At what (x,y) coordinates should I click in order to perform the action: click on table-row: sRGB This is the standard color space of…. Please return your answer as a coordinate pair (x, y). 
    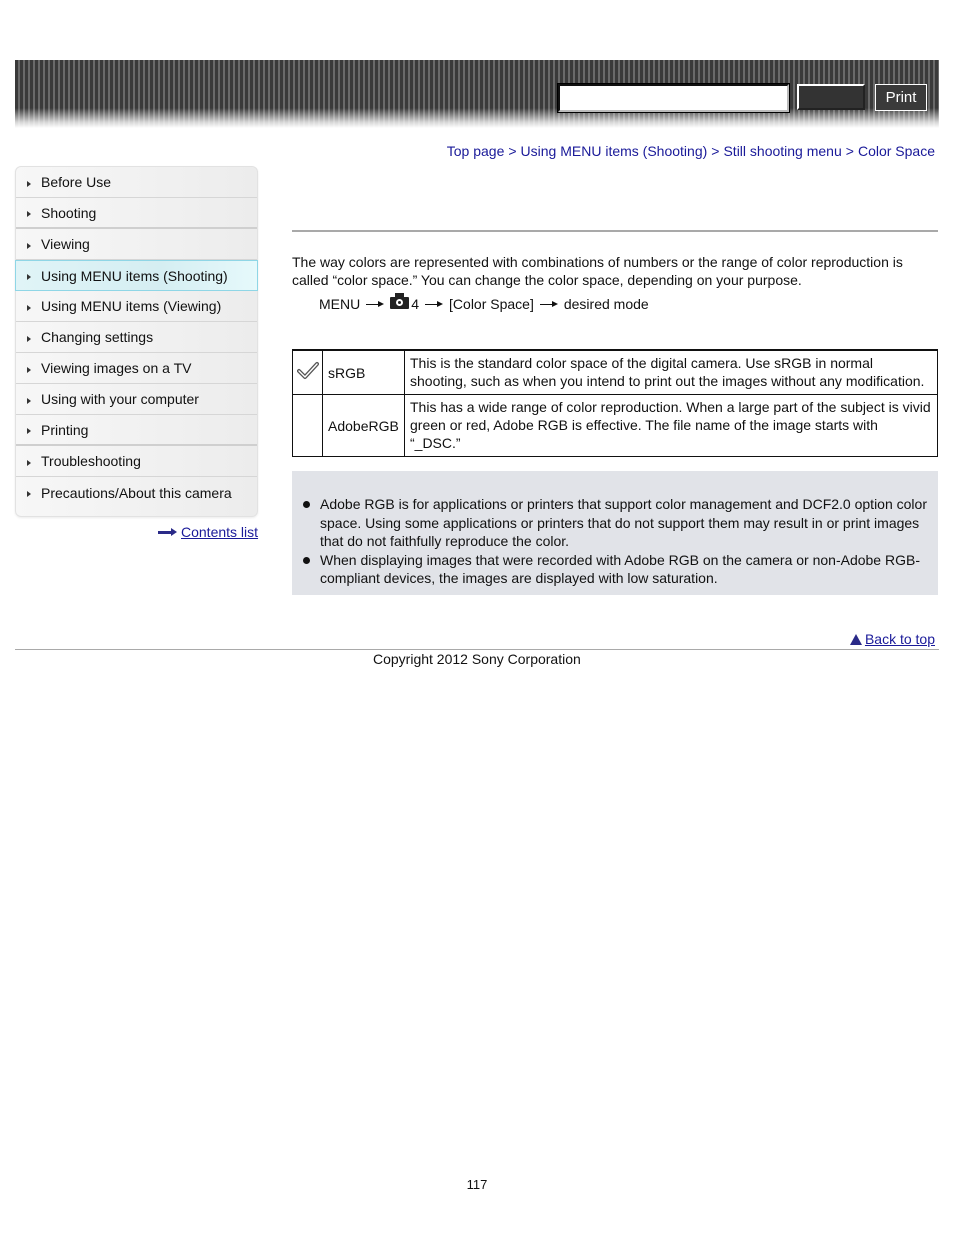
    Looking at the image, I should click on (615, 372).